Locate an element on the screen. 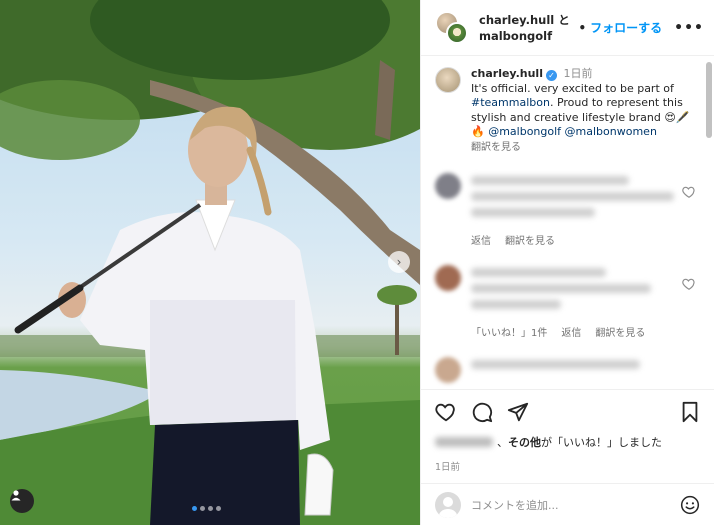 Image resolution: width=714 pixels, height=525 pixels. comment-actions: 返信 翻訳を見る is located at coordinates (583, 239).